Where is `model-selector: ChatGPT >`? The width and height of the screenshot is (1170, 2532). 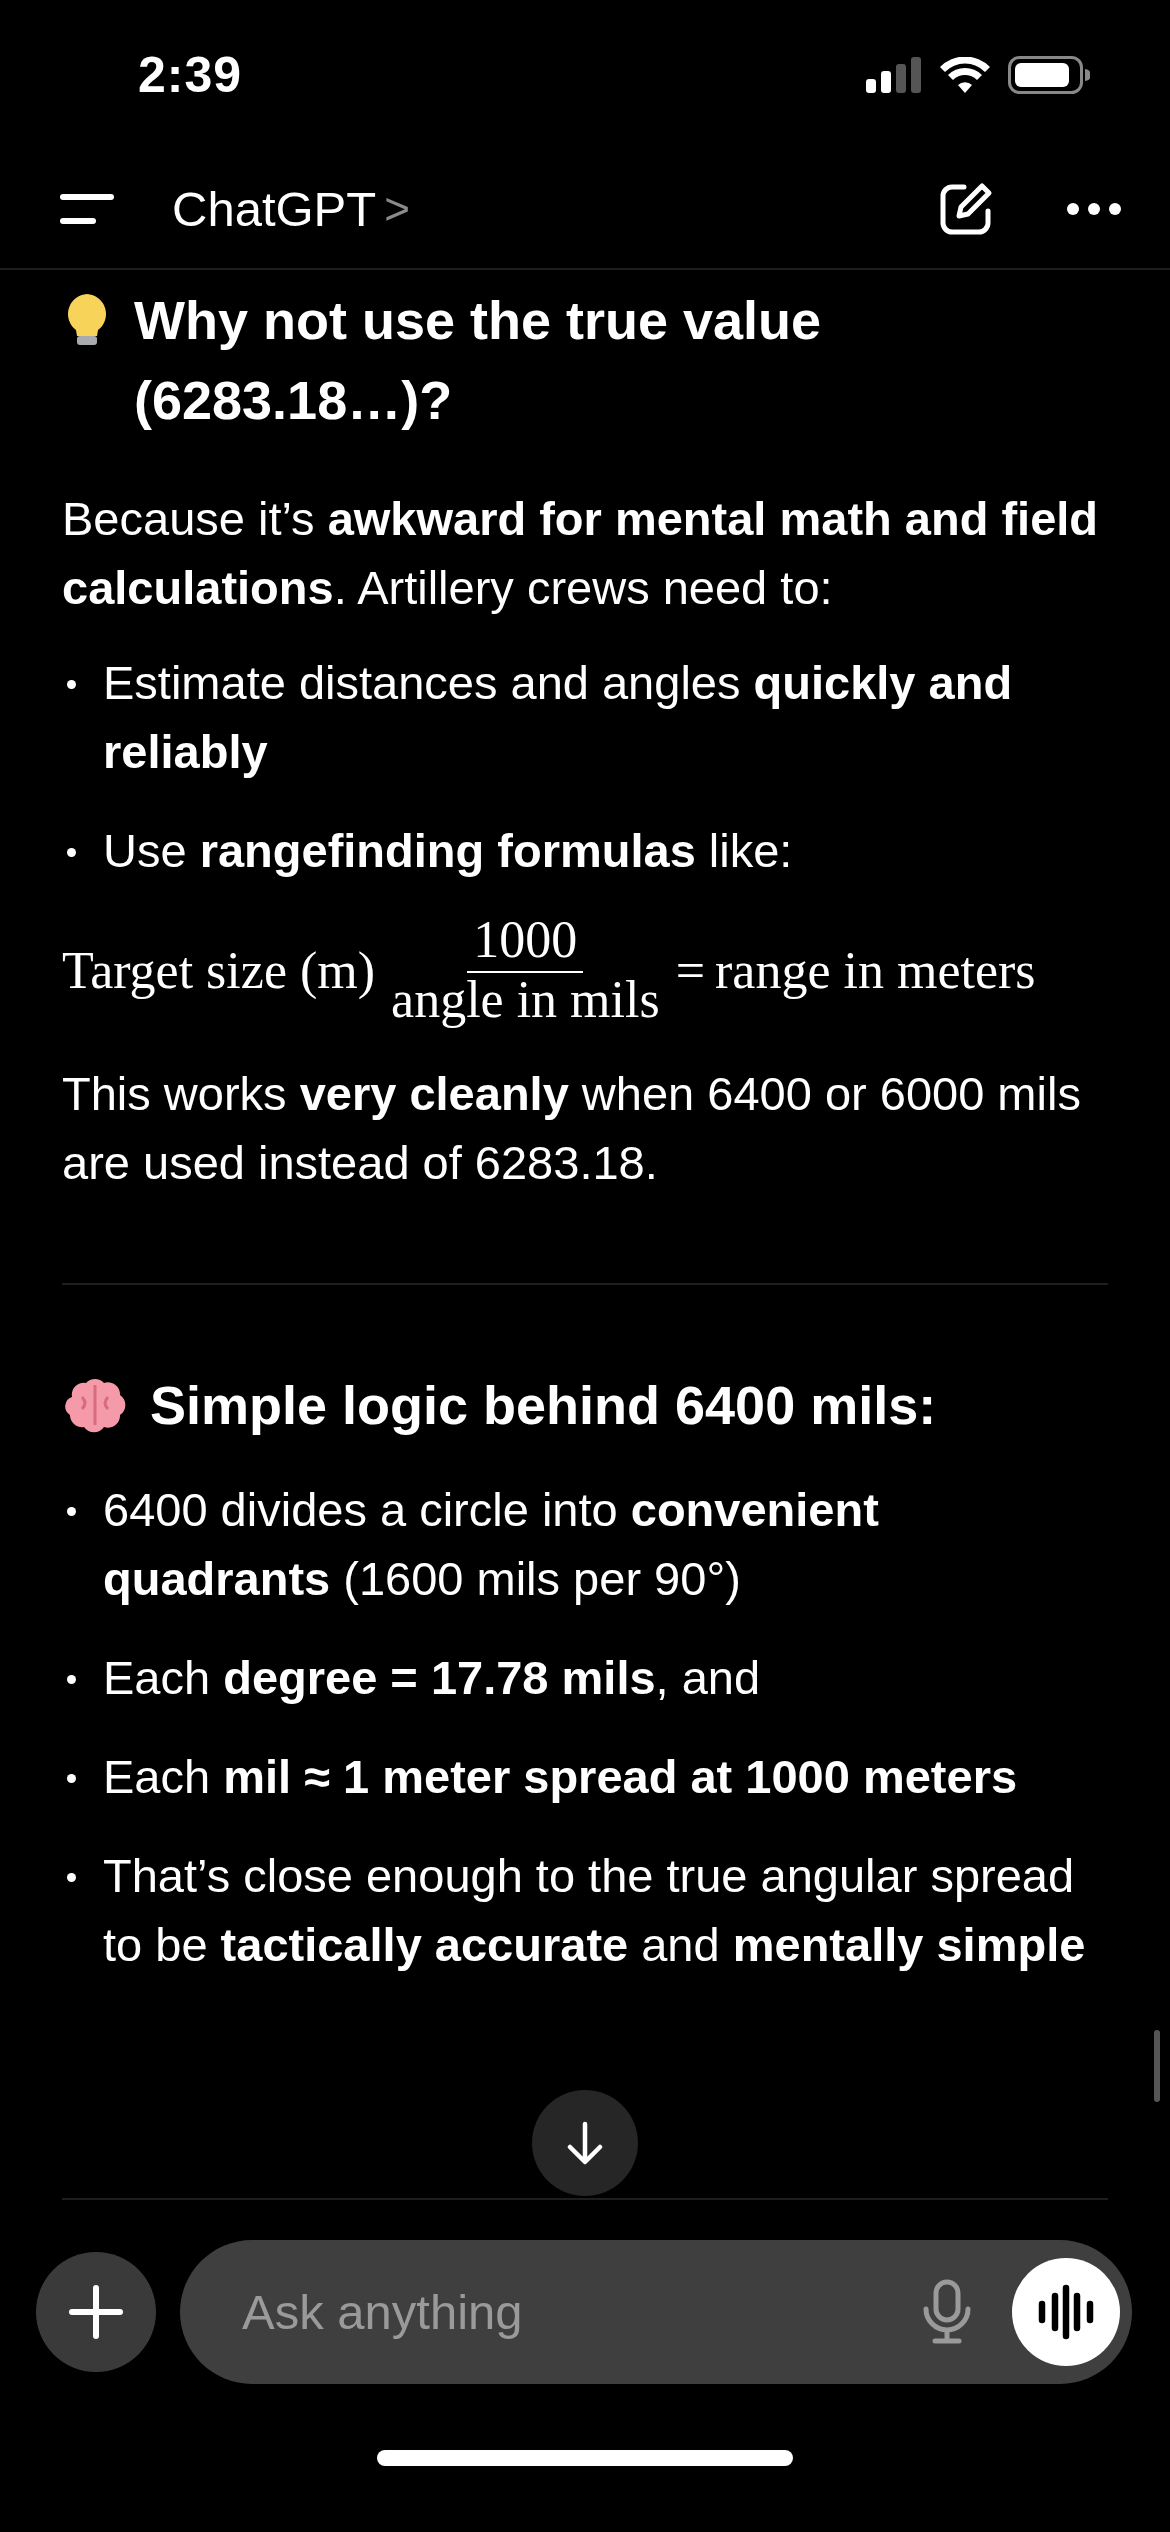
model-selector: ChatGPT > is located at coordinates (291, 209).